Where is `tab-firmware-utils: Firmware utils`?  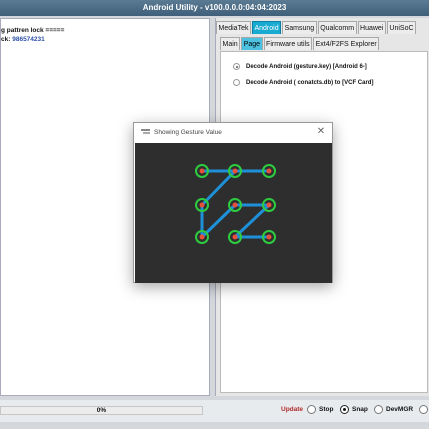 tab-firmware-utils: Firmware utils is located at coordinates (288, 43).